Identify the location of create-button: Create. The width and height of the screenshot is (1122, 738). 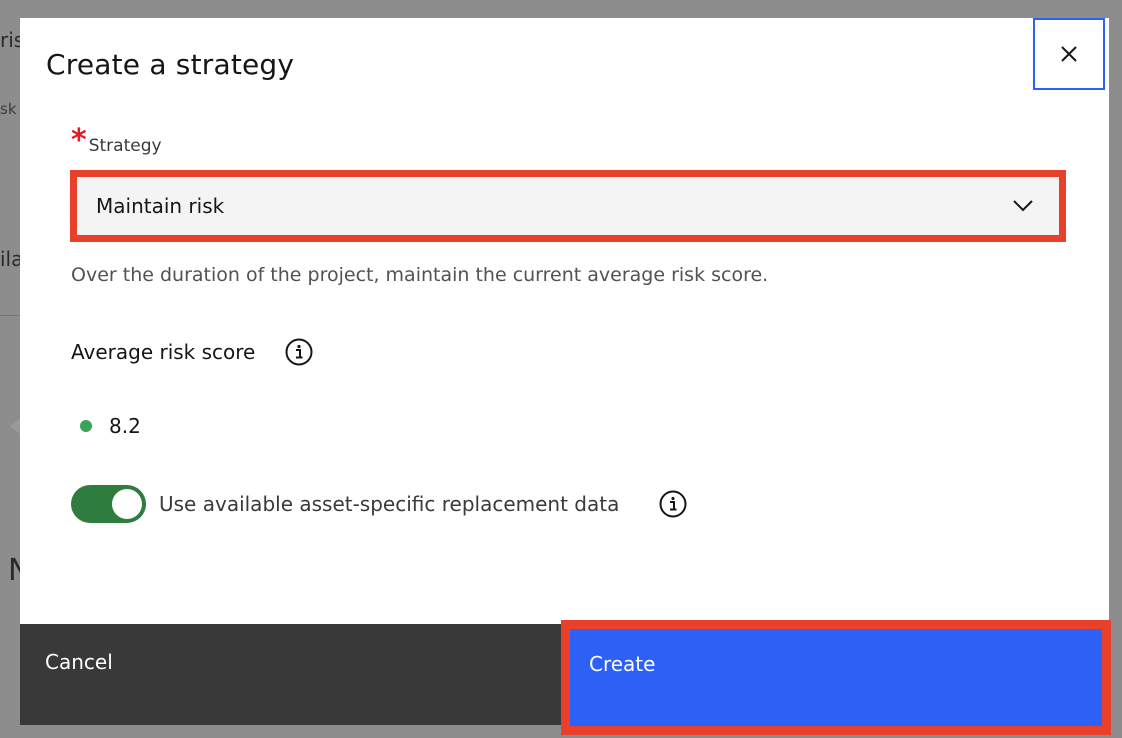
(836, 677).